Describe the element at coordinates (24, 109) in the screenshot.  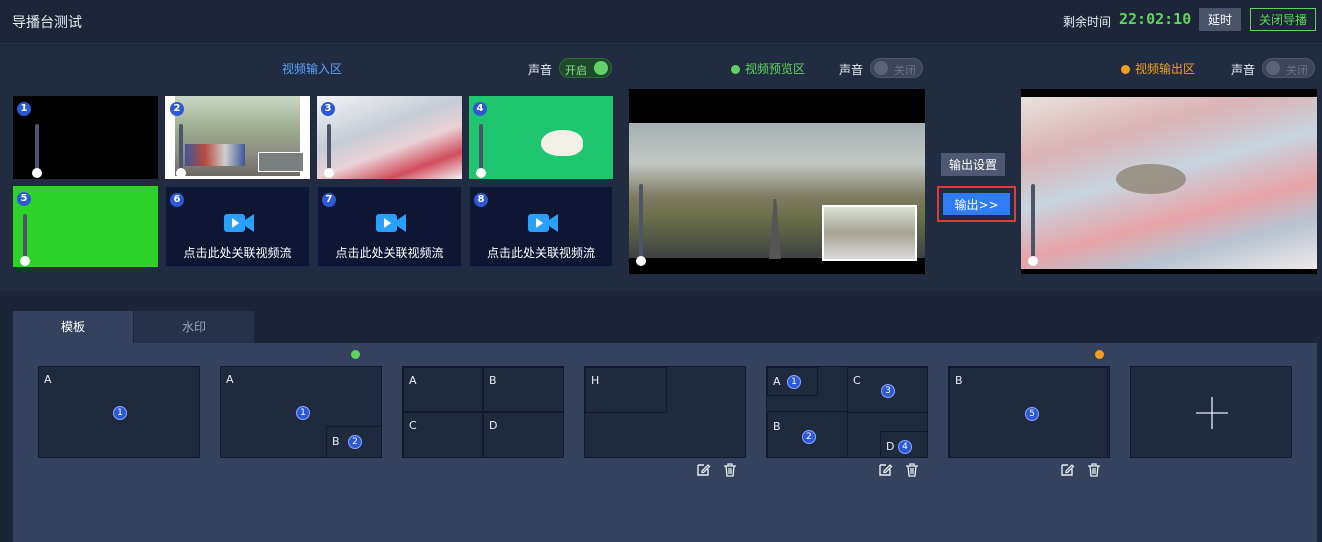
I see `input-number-badge: 1` at that location.